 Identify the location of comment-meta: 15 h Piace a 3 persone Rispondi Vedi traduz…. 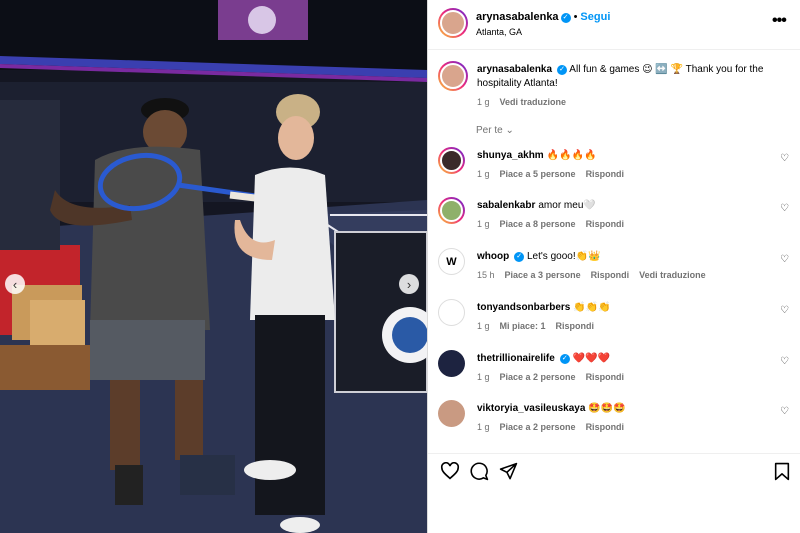
(596, 275).